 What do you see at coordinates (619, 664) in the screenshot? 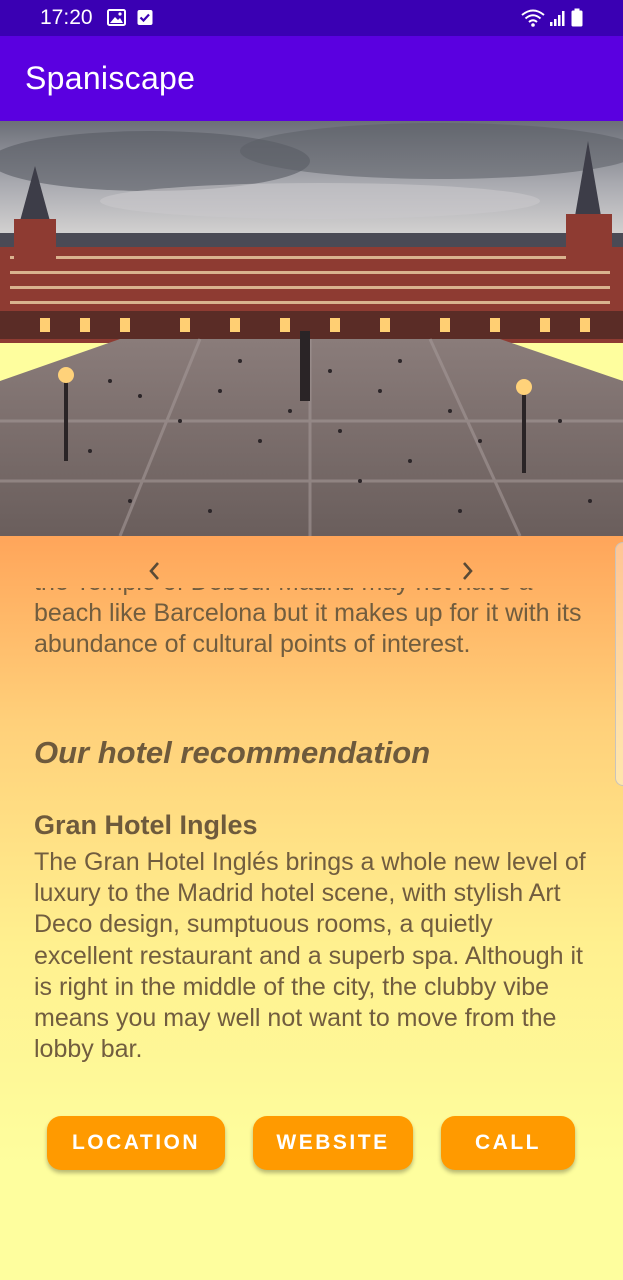
I see `scrollbar-handle` at bounding box center [619, 664].